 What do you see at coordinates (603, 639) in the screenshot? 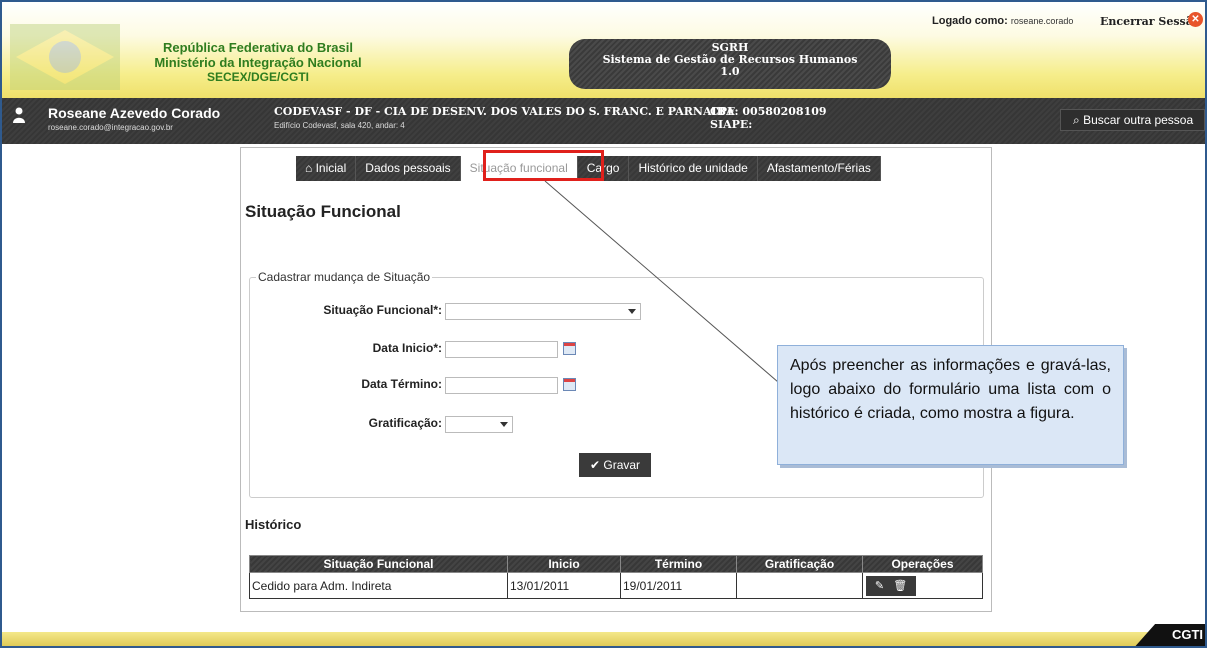
I see `footer-bar` at bounding box center [603, 639].